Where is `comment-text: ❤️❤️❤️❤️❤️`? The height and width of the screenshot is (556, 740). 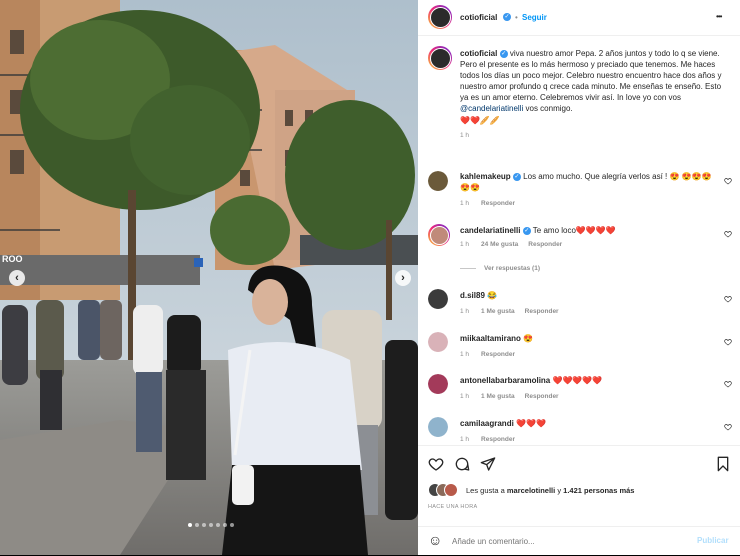
comment-text: ❤️❤️❤️❤️❤️ is located at coordinates (577, 380).